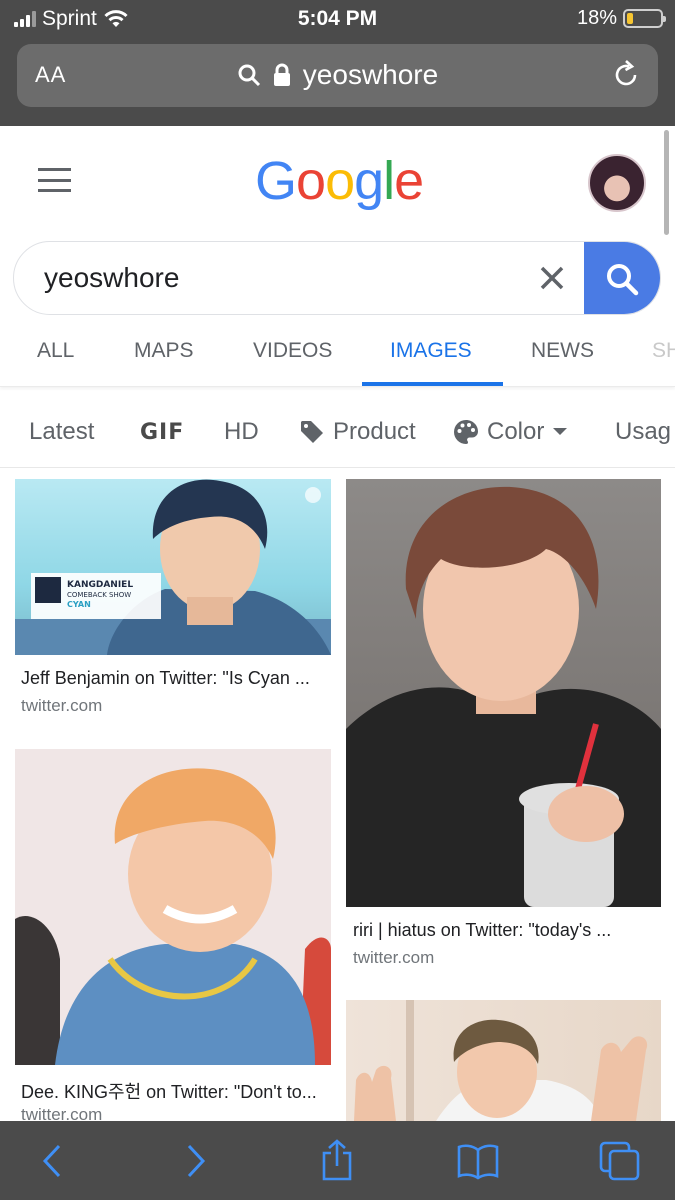 This screenshot has height=1200, width=675. Describe the element at coordinates (666, 182) in the screenshot. I see `page-scrollbar` at that location.